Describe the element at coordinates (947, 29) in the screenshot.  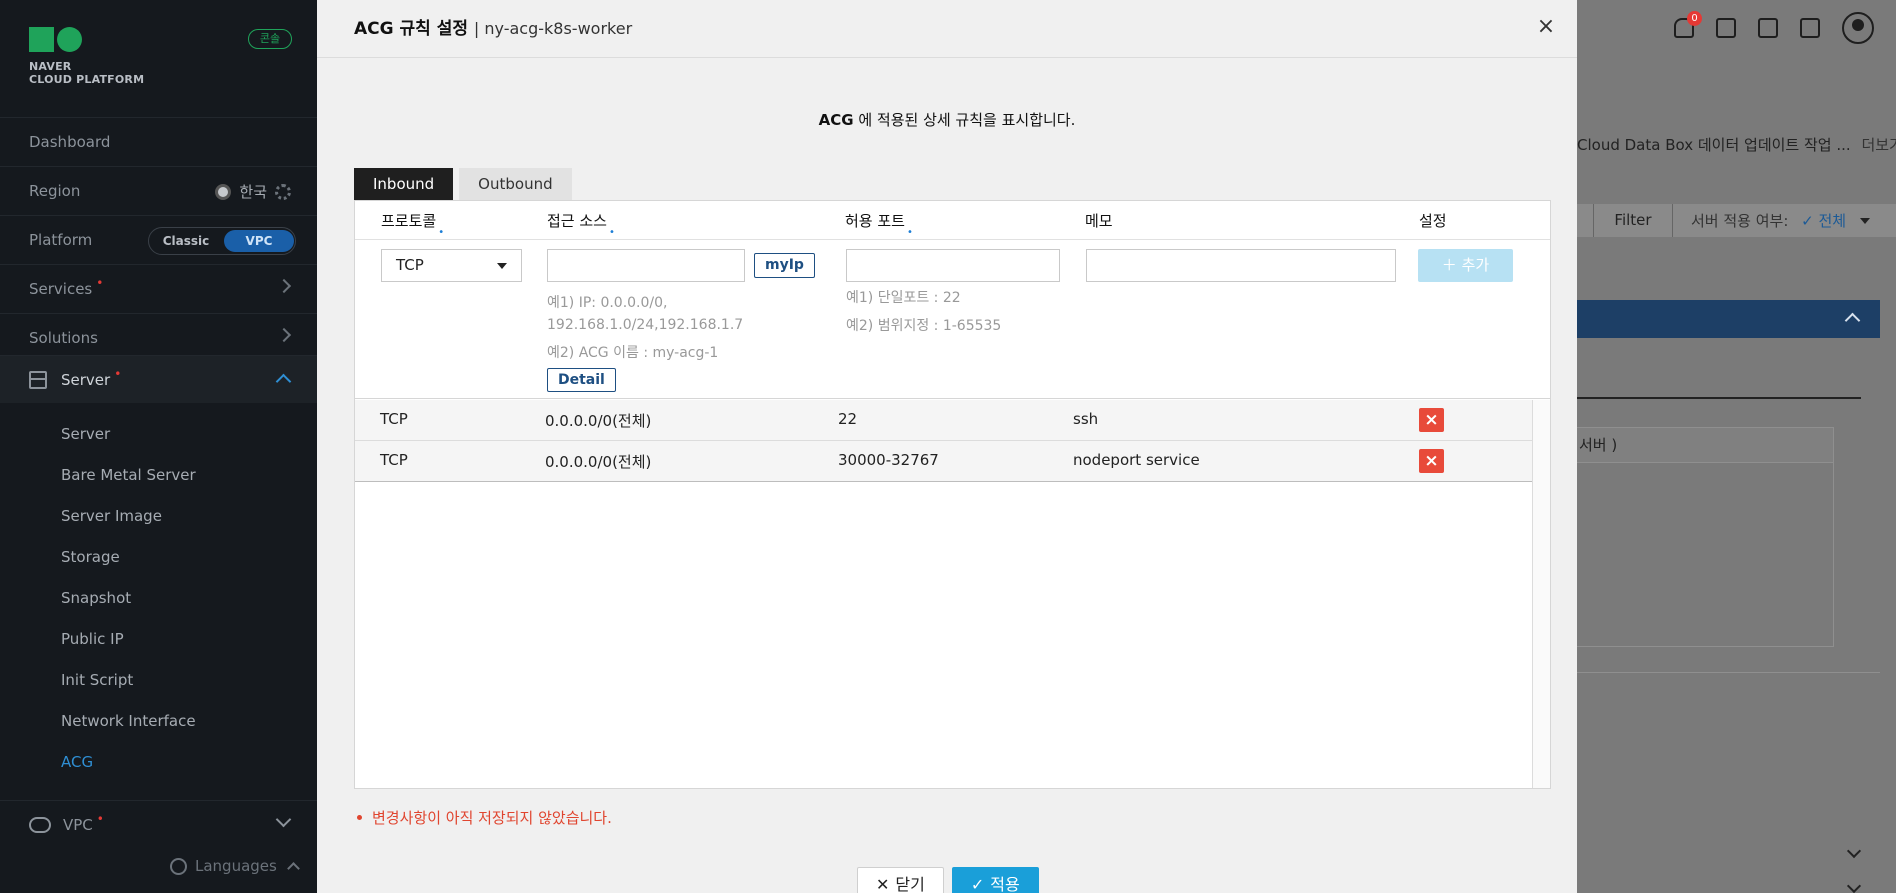
I see `modal-header: ACG 규칙 설정 | ny-acg-k8s-worker ×` at that location.